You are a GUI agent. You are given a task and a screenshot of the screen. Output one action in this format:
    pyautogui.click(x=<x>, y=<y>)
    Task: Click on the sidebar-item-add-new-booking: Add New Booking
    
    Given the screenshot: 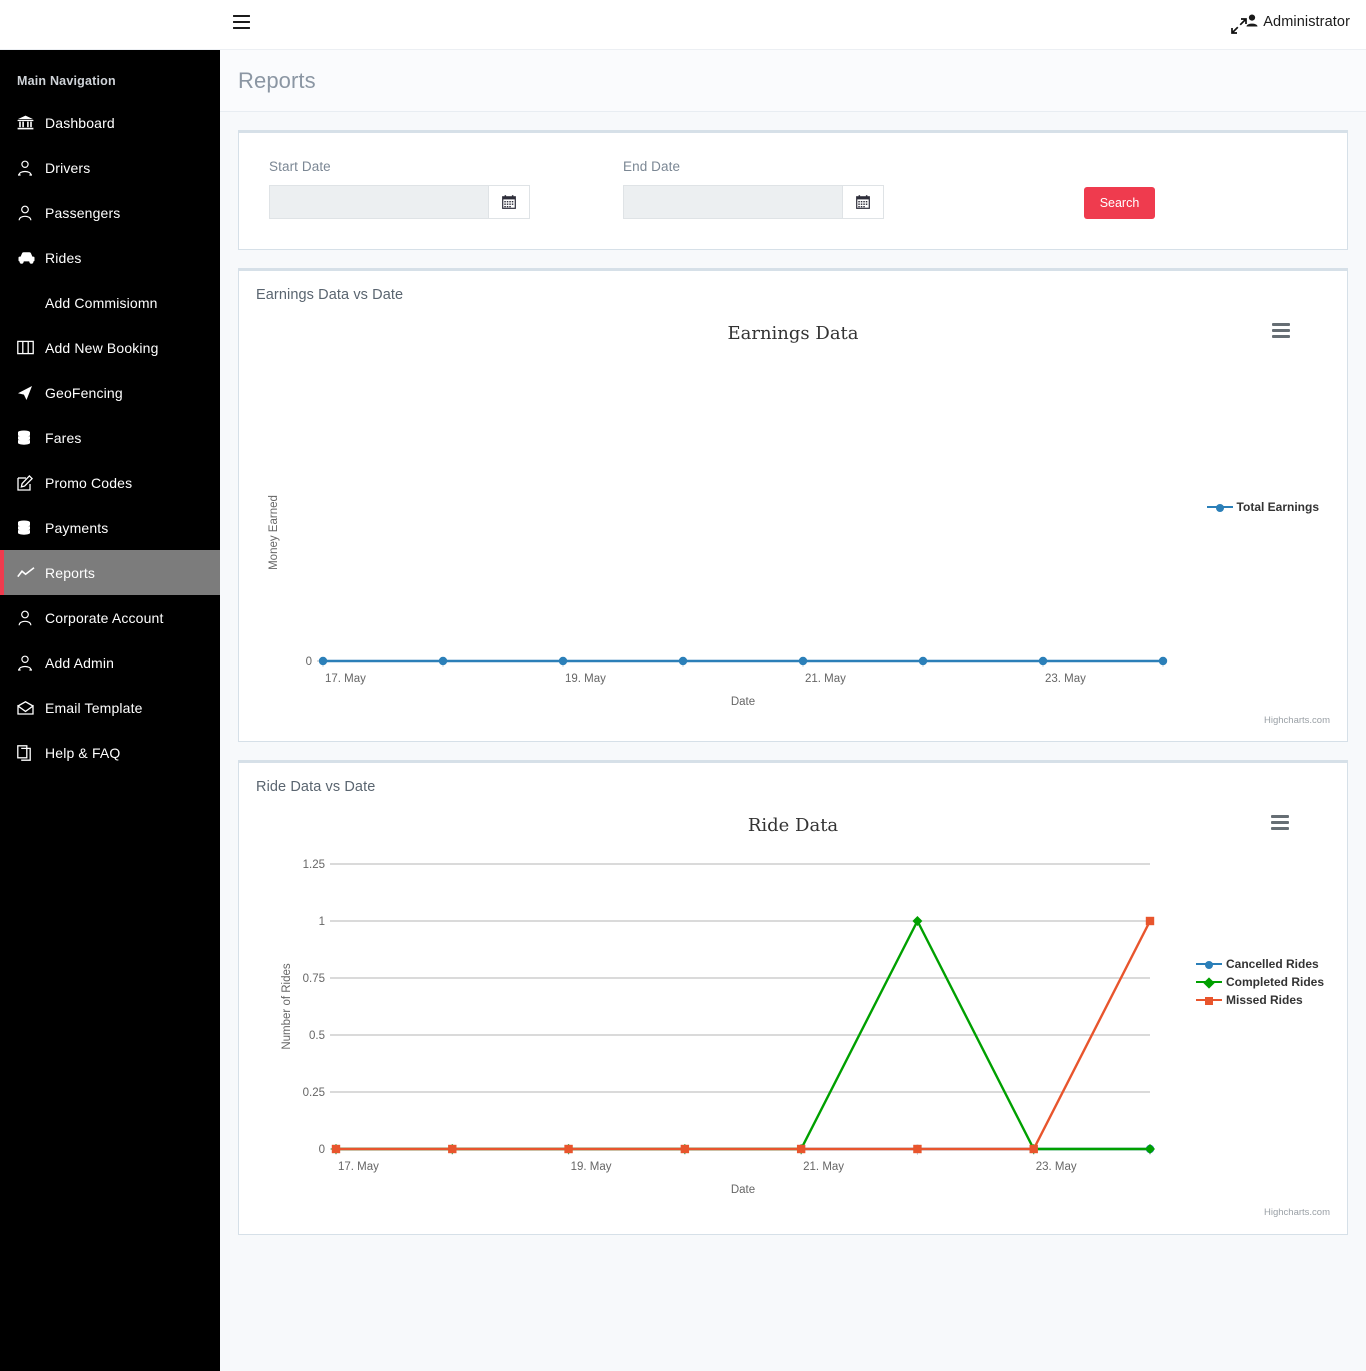 What is the action you would take?
    pyautogui.click(x=110, y=347)
    